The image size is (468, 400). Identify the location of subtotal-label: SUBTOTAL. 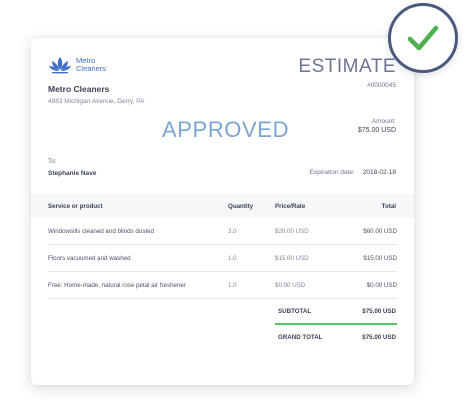
(295, 311).